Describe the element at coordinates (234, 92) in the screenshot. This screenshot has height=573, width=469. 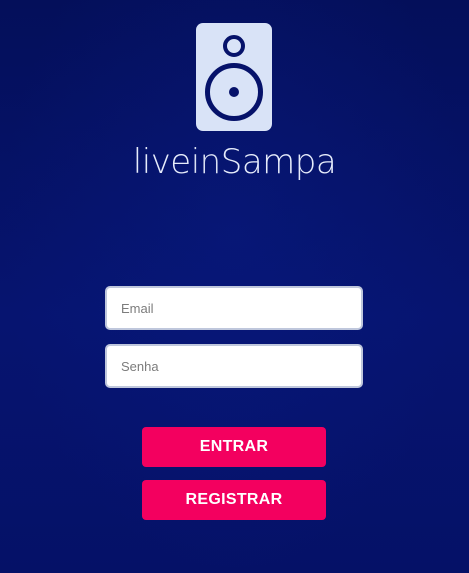
I see `speaker-woofer-icon` at that location.